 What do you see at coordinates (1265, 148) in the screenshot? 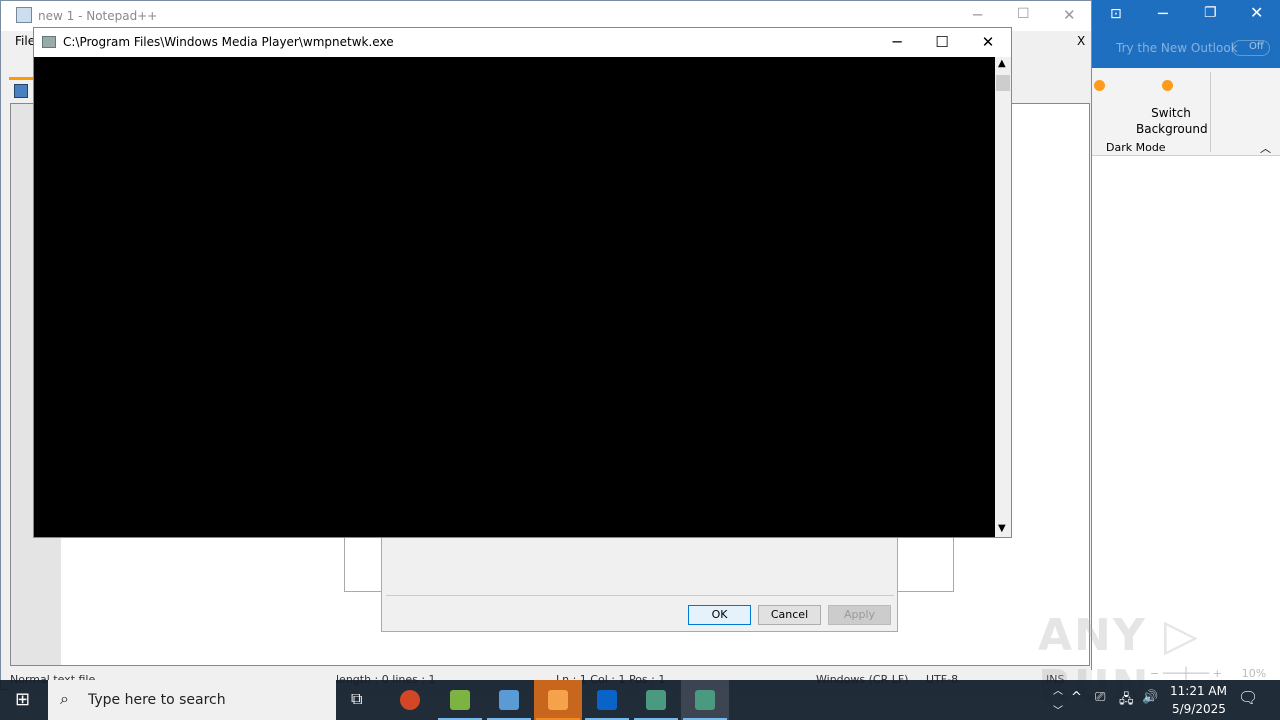
I see `collapse-ribbon-icon: ︿` at bounding box center [1265, 148].